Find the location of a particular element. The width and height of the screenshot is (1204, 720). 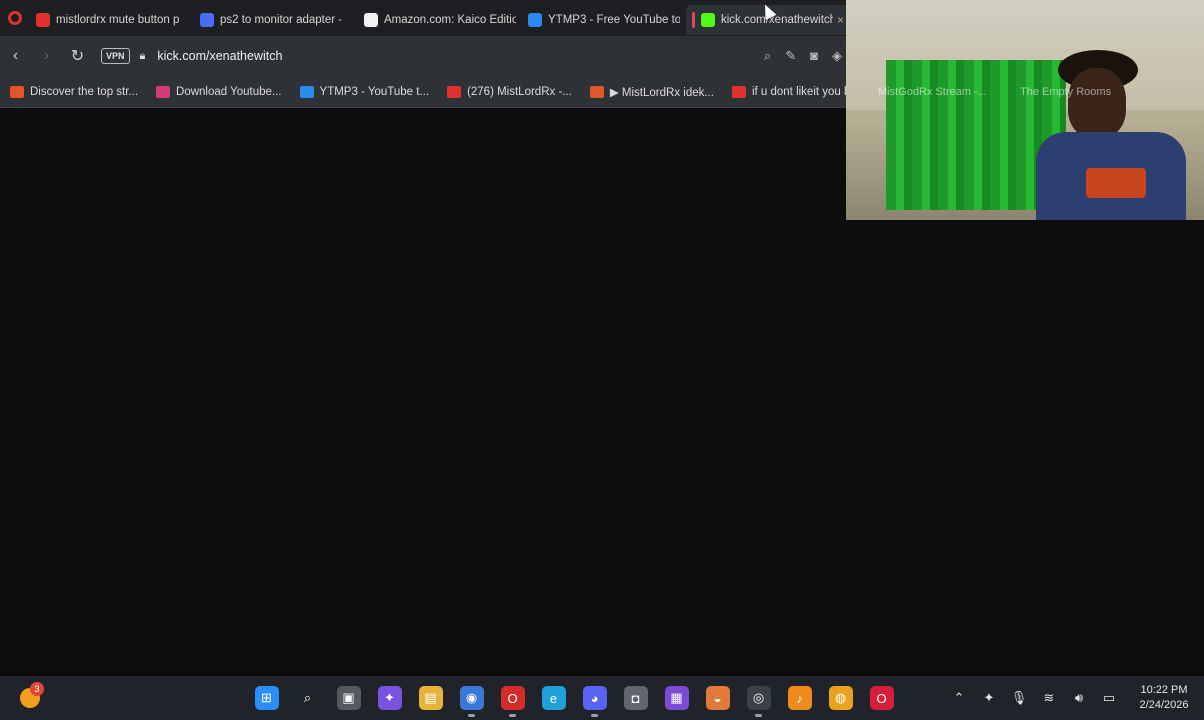

taskbar-app-file-explorer: ▤ is located at coordinates (430, 698).